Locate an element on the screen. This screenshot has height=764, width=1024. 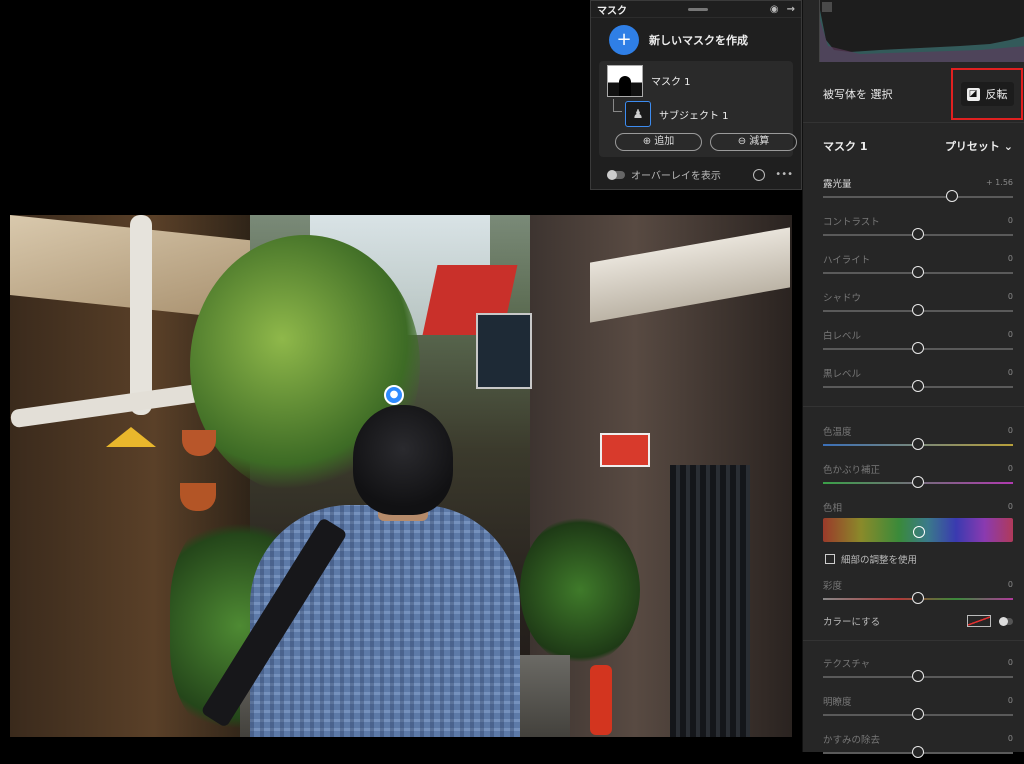
hue-value: 0 is located at coordinates (1010, 506).